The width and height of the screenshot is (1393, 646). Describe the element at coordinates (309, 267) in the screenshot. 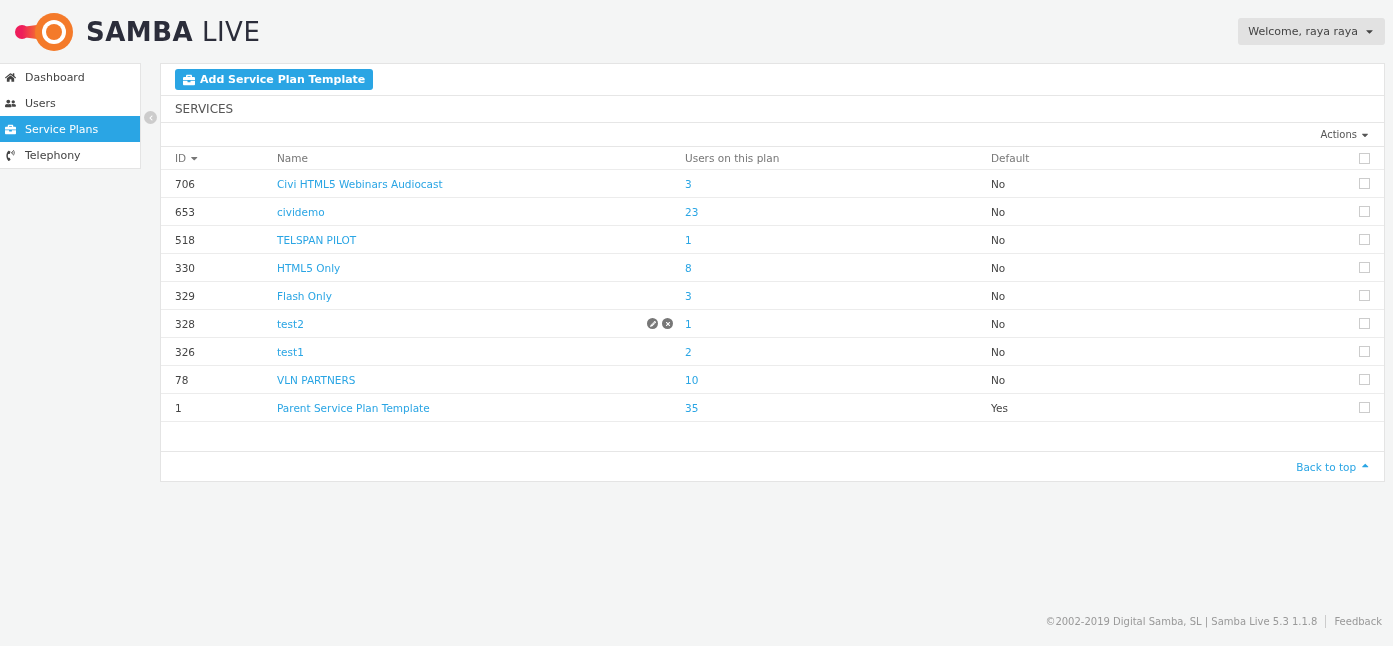

I see `plan-name-link: HTML5 Only` at that location.